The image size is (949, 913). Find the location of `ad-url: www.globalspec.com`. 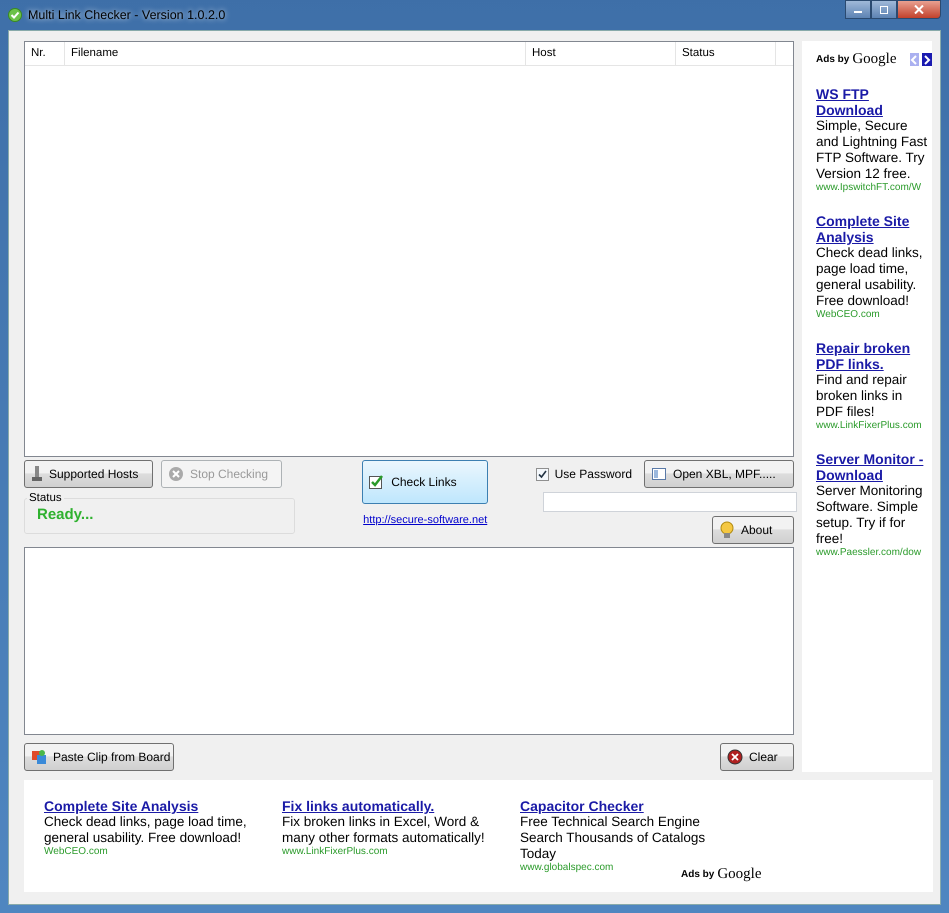

ad-url: www.globalspec.com is located at coordinates (567, 867).